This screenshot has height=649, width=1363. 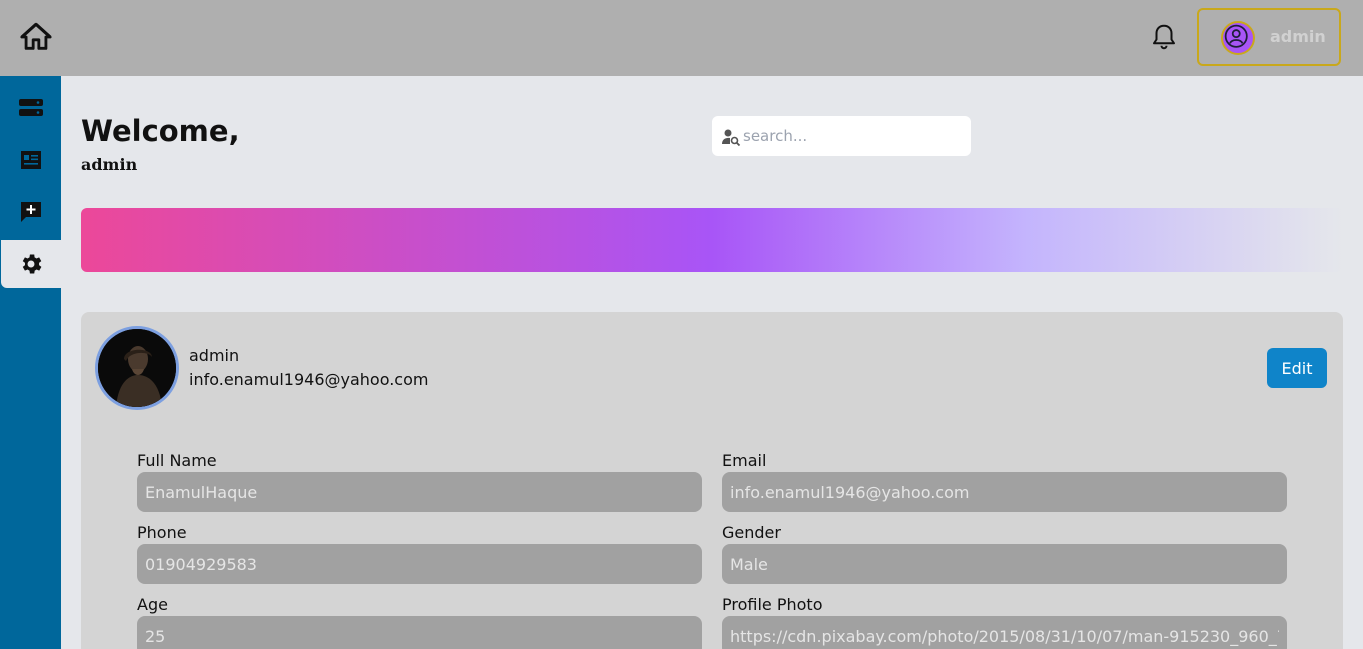 I want to click on user-avatar-icon, so click(x=1238, y=38).